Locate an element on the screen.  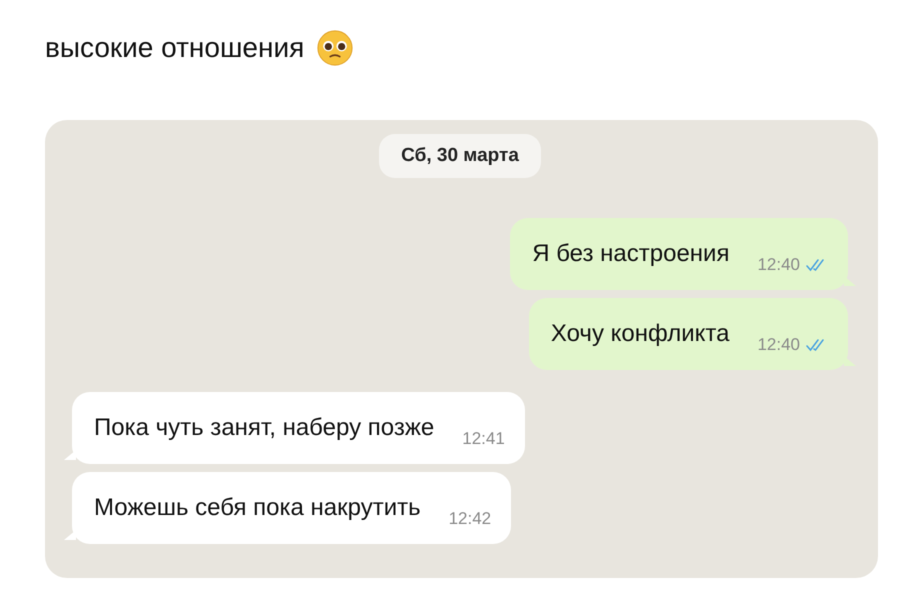
message-text: Хочу конфликта is located at coordinates (640, 334).